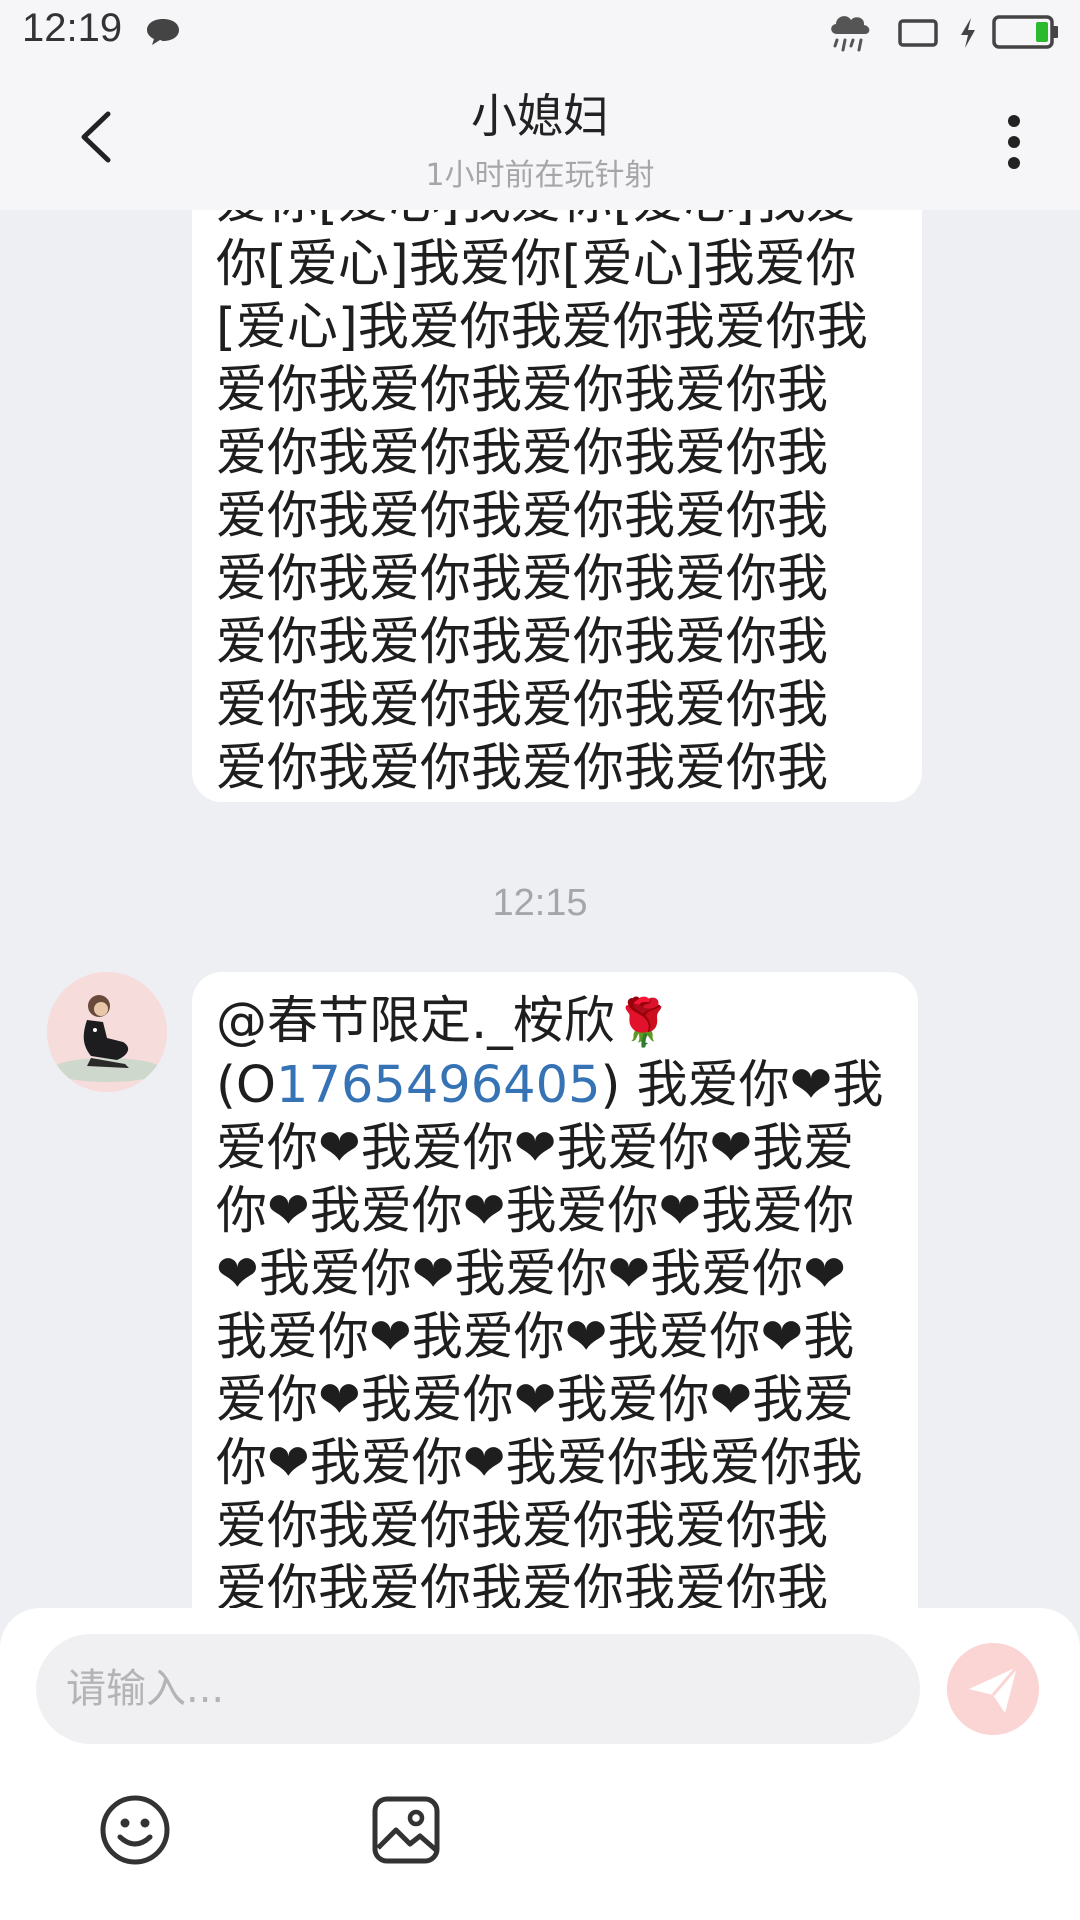  Describe the element at coordinates (135, 1830) in the screenshot. I see `smiley-icon` at that location.